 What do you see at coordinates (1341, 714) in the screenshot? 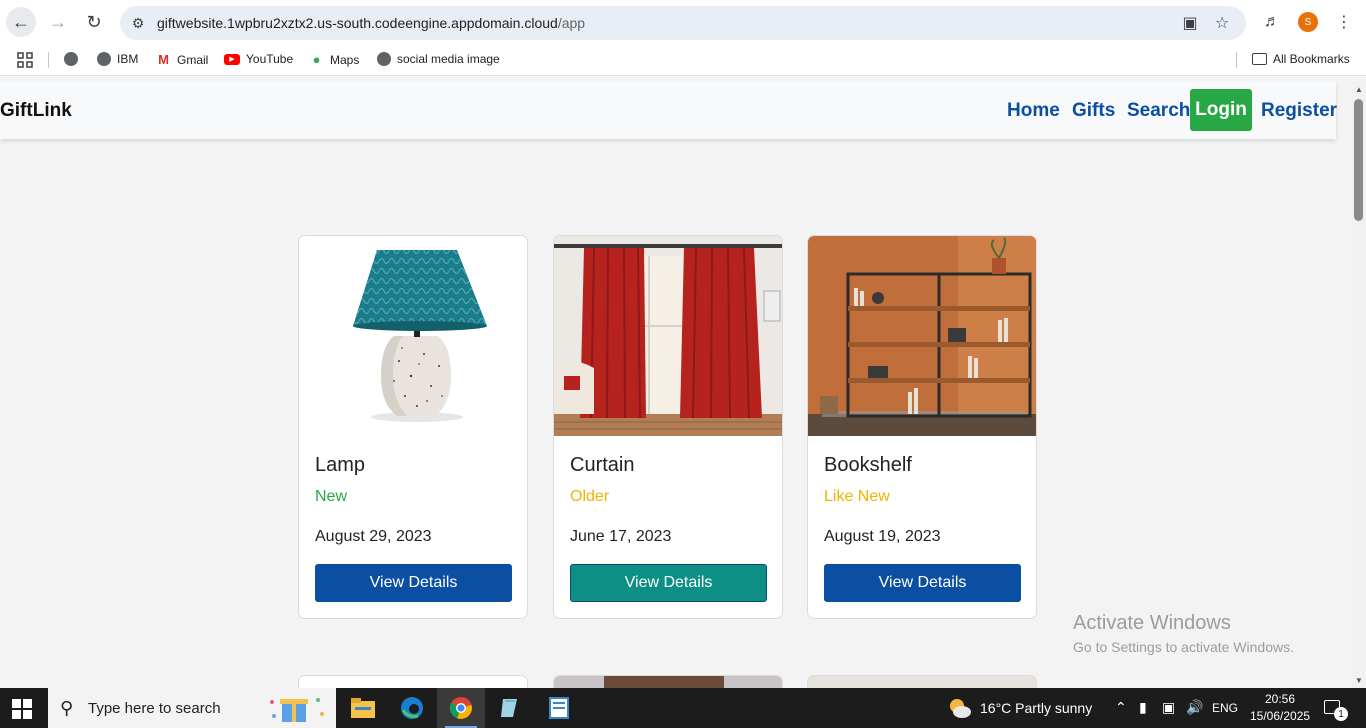
I see `notification-count-badge: 1` at bounding box center [1341, 714].